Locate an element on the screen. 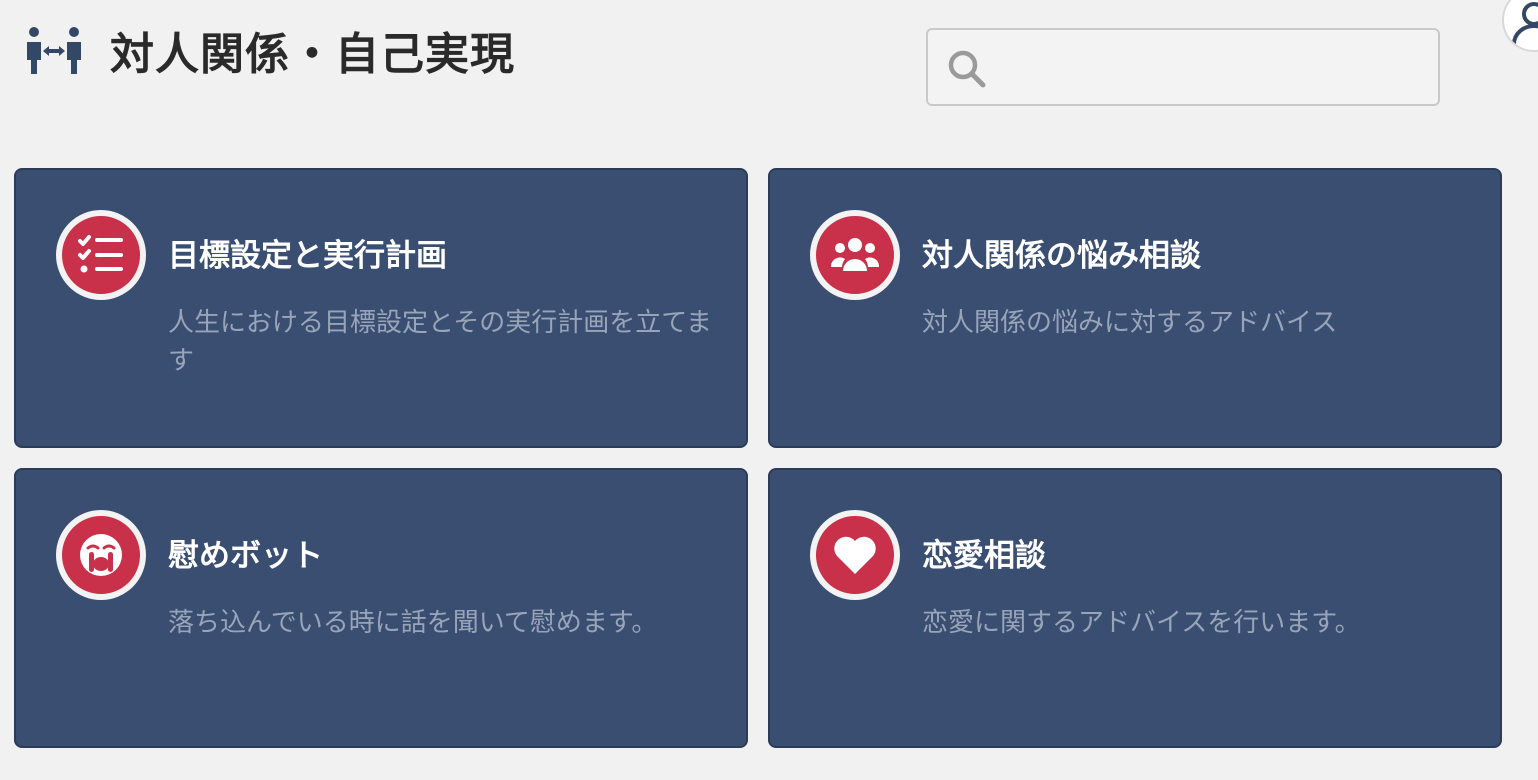 The height and width of the screenshot is (780, 1538). search-box is located at coordinates (1183, 67).